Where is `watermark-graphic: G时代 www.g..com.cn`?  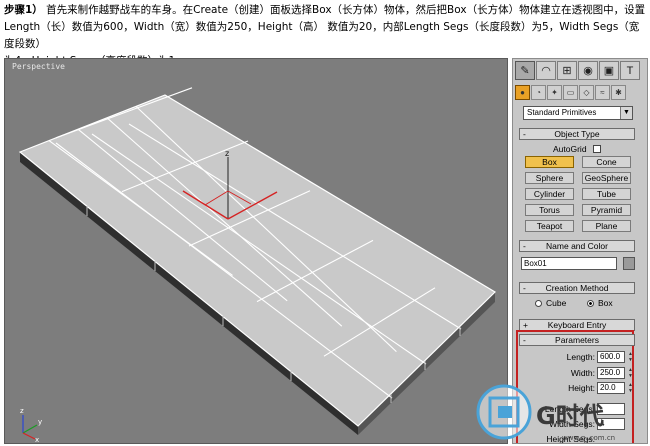
watermark-graphic: G时代 www.g..com.cn is located at coordinates (545, 413).